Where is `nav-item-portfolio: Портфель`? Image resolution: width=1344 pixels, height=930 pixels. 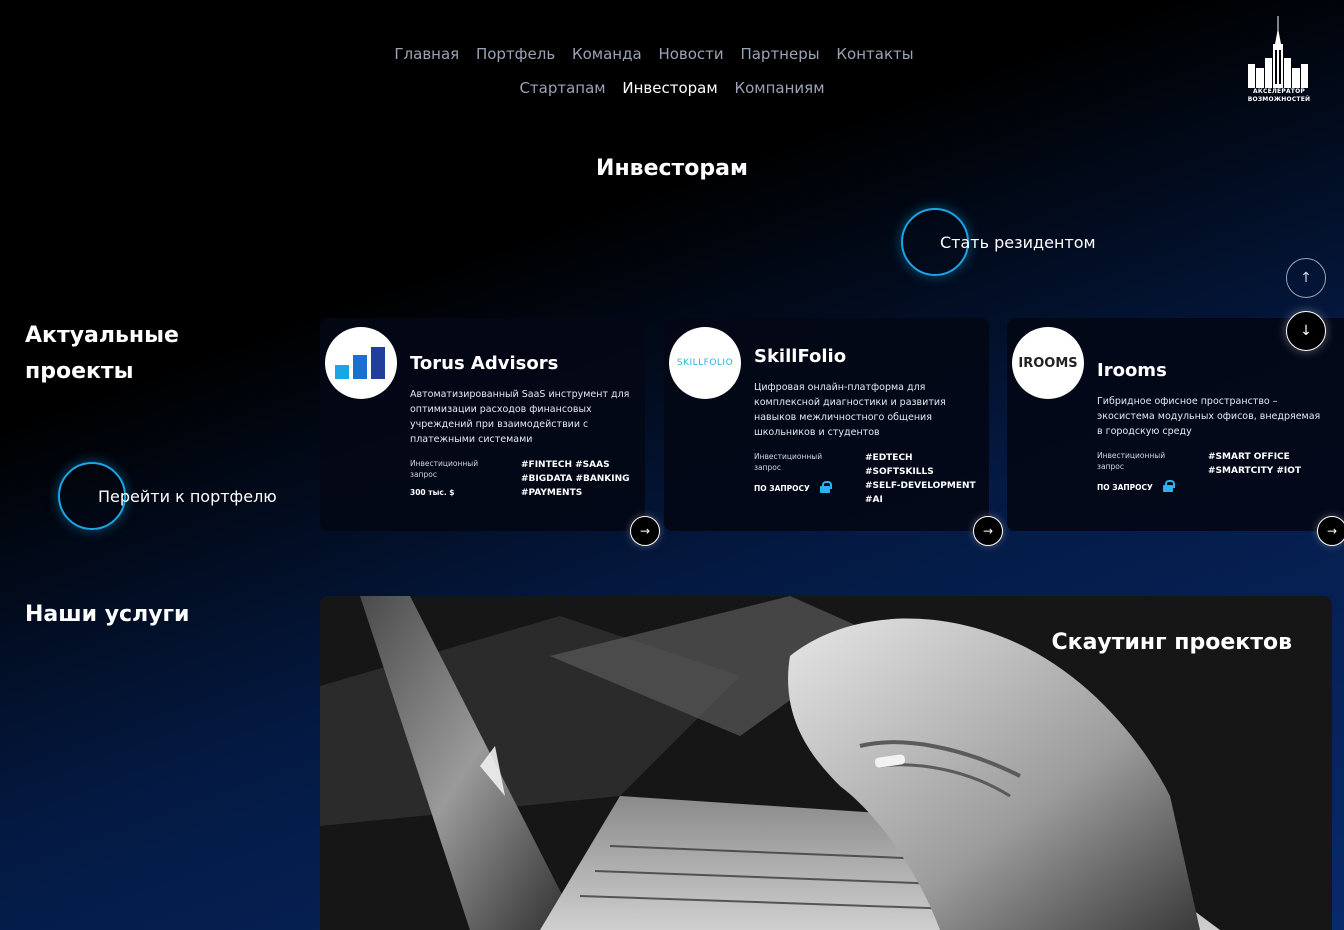 nav-item-portfolio: Портфель is located at coordinates (515, 54).